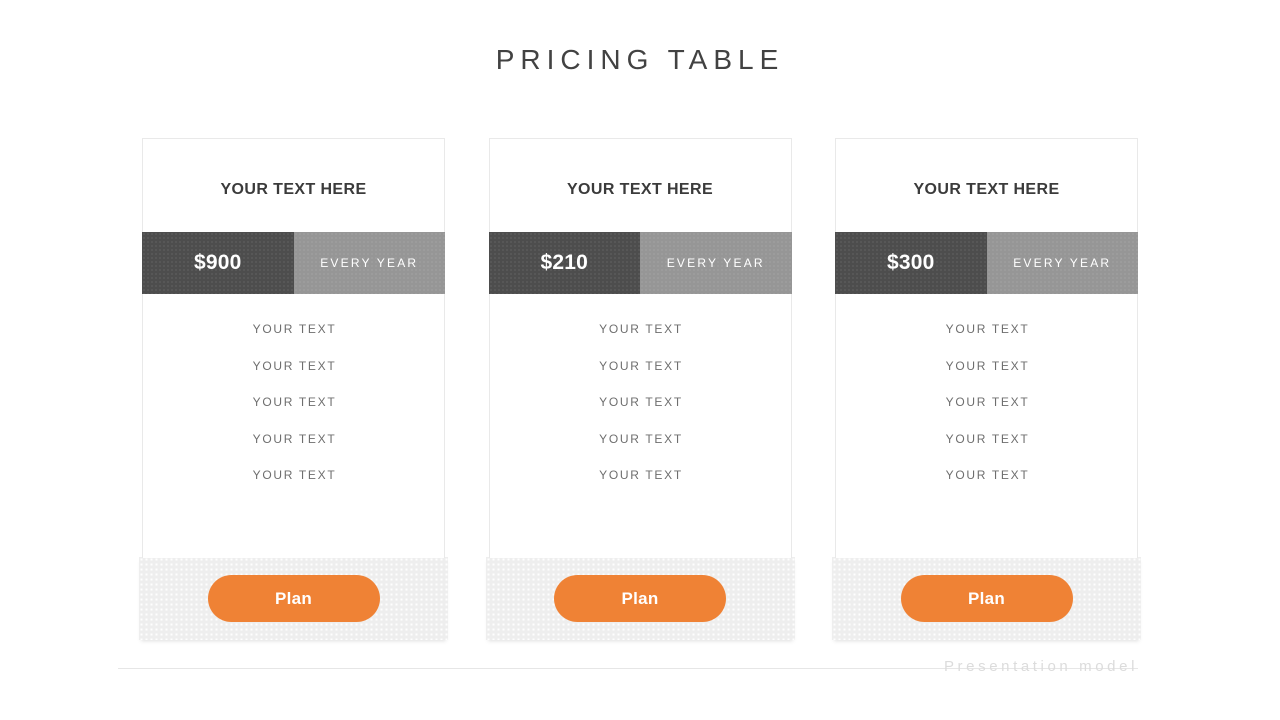  I want to click on price-bar: $900 EVERY YEAR, so click(293, 263).